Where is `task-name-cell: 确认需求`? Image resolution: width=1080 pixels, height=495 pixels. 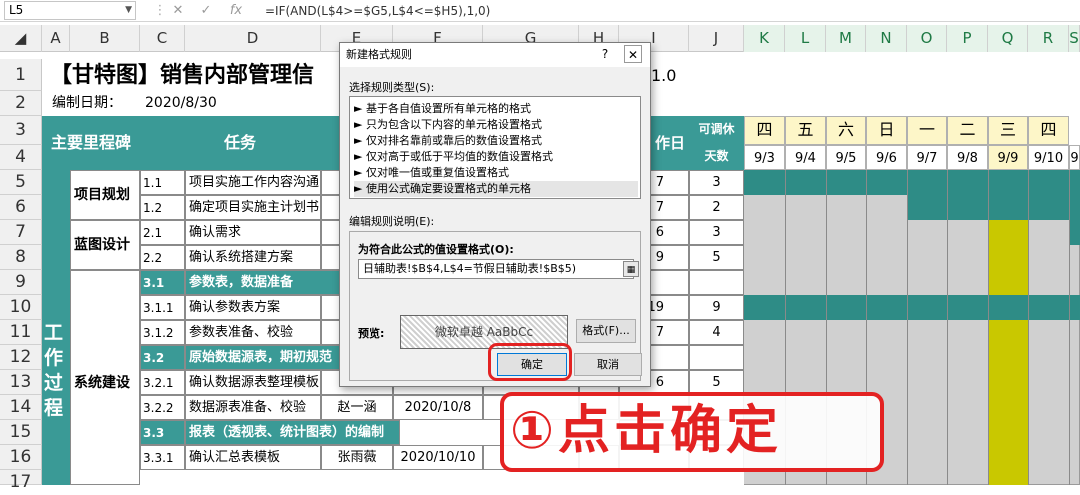
task-name-cell: 确认需求 is located at coordinates (253, 232).